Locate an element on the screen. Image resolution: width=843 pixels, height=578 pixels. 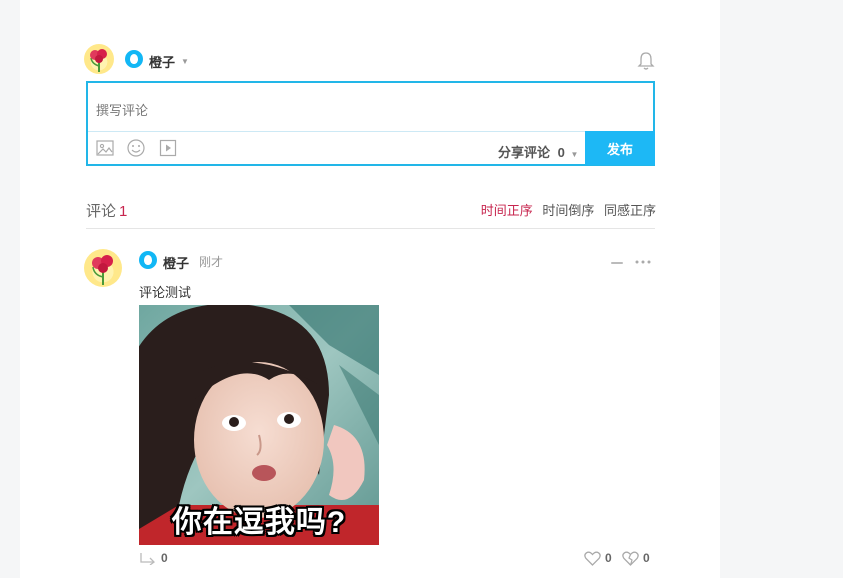
image-icon is located at coordinates (105, 148).